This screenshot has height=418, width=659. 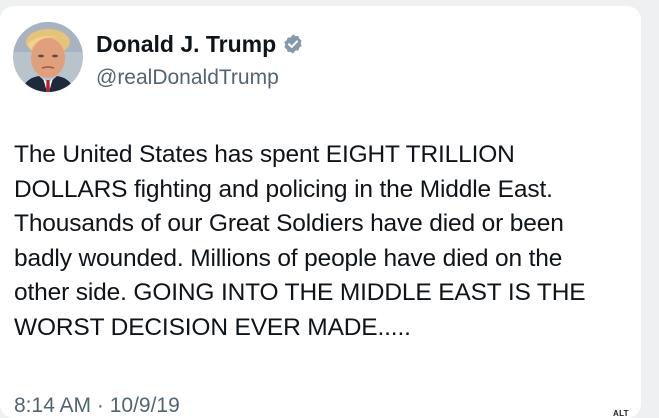 I want to click on tweet-timestamp: 8:14 AM · 10/9/19, so click(x=97, y=406).